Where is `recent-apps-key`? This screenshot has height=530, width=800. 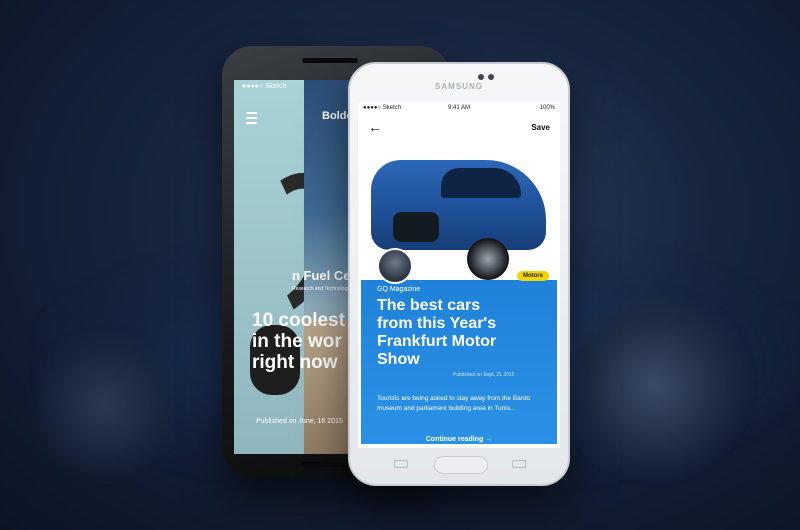 recent-apps-key is located at coordinates (401, 464).